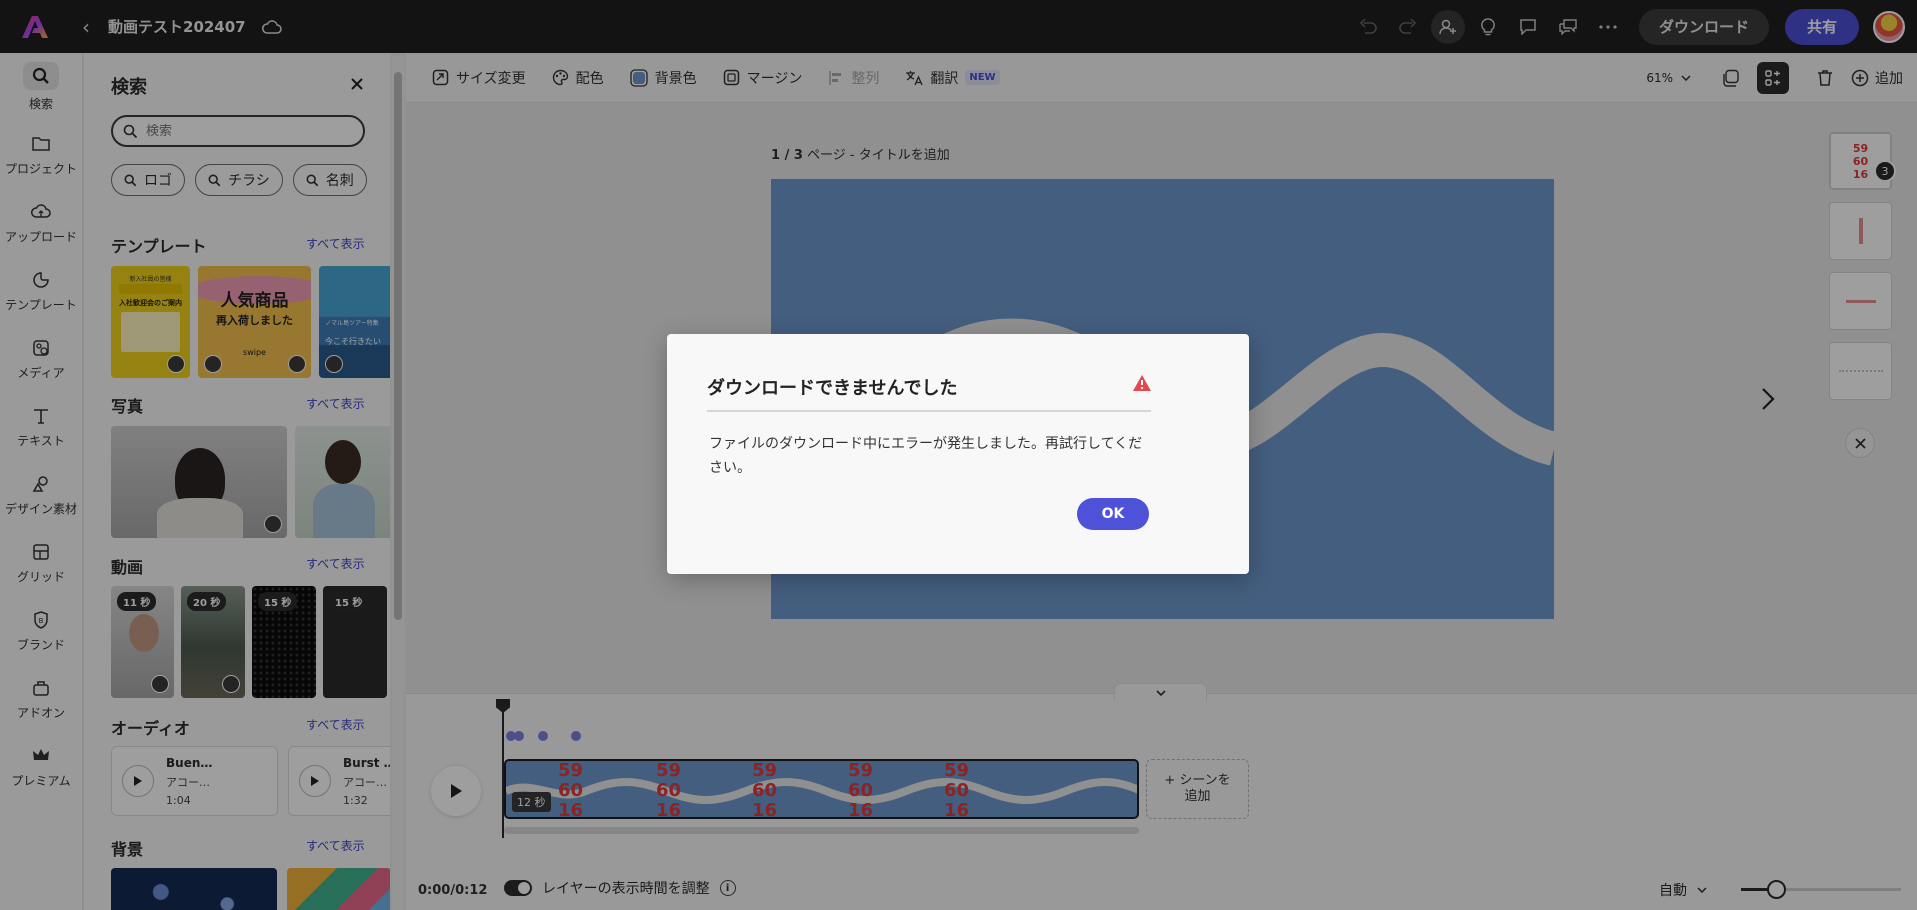 Image resolution: width=1917 pixels, height=910 pixels. What do you see at coordinates (832, 388) in the screenshot?
I see `dialog-title: ダウンロードできませんでした` at bounding box center [832, 388].